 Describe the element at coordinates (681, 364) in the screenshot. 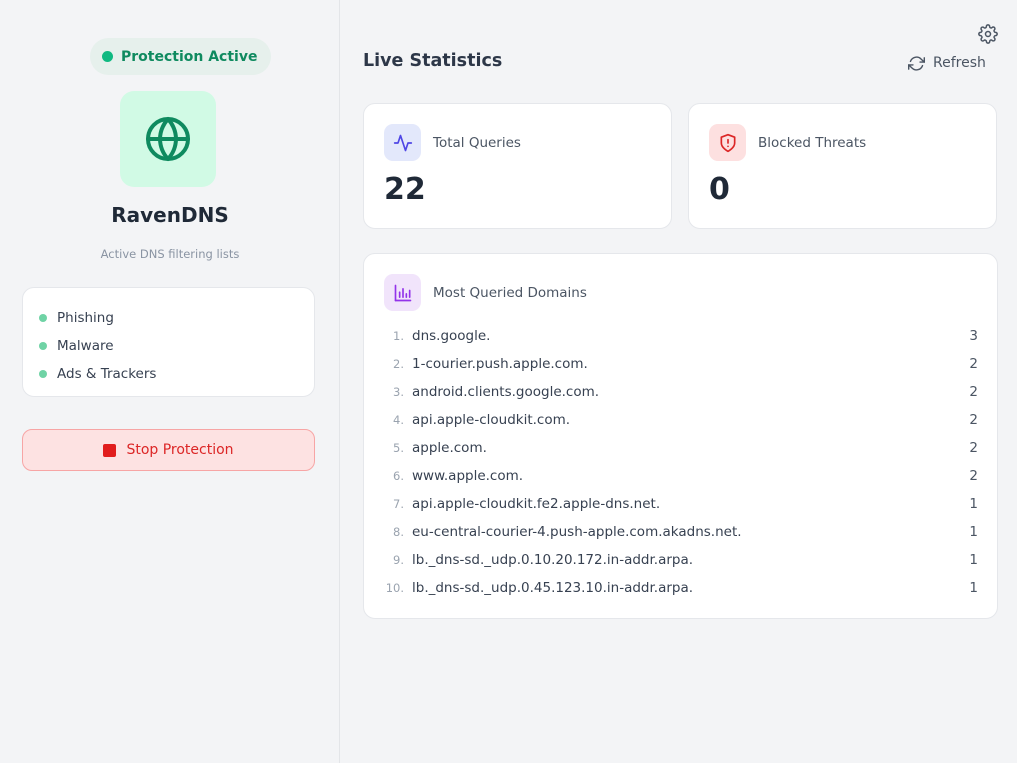

I see `domain-row: 2. 1-courier.push.apple.com. 2` at that location.